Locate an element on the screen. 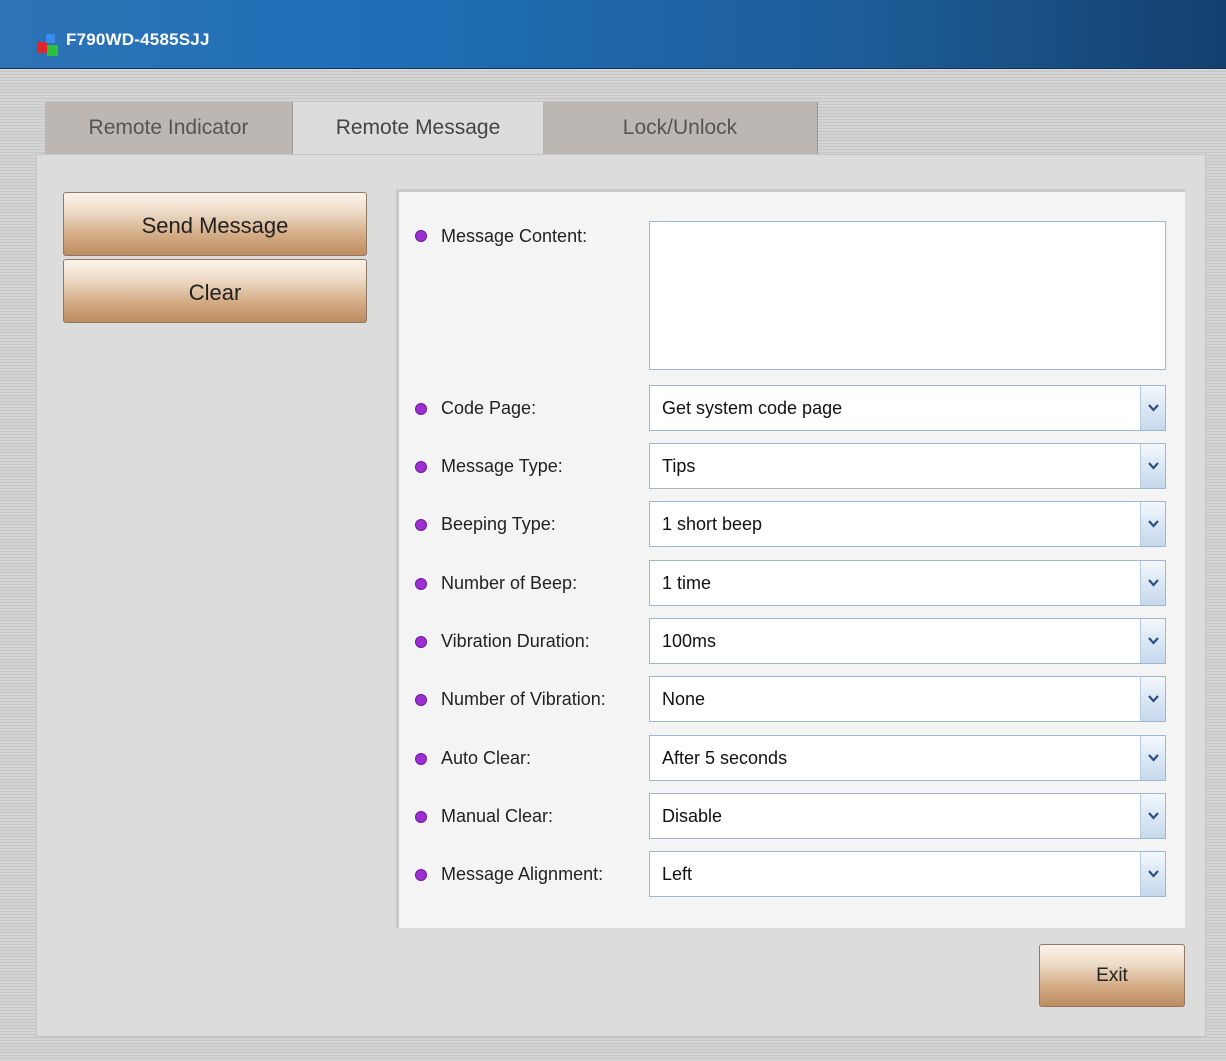  message-content-label: Message Content: is located at coordinates (514, 236).